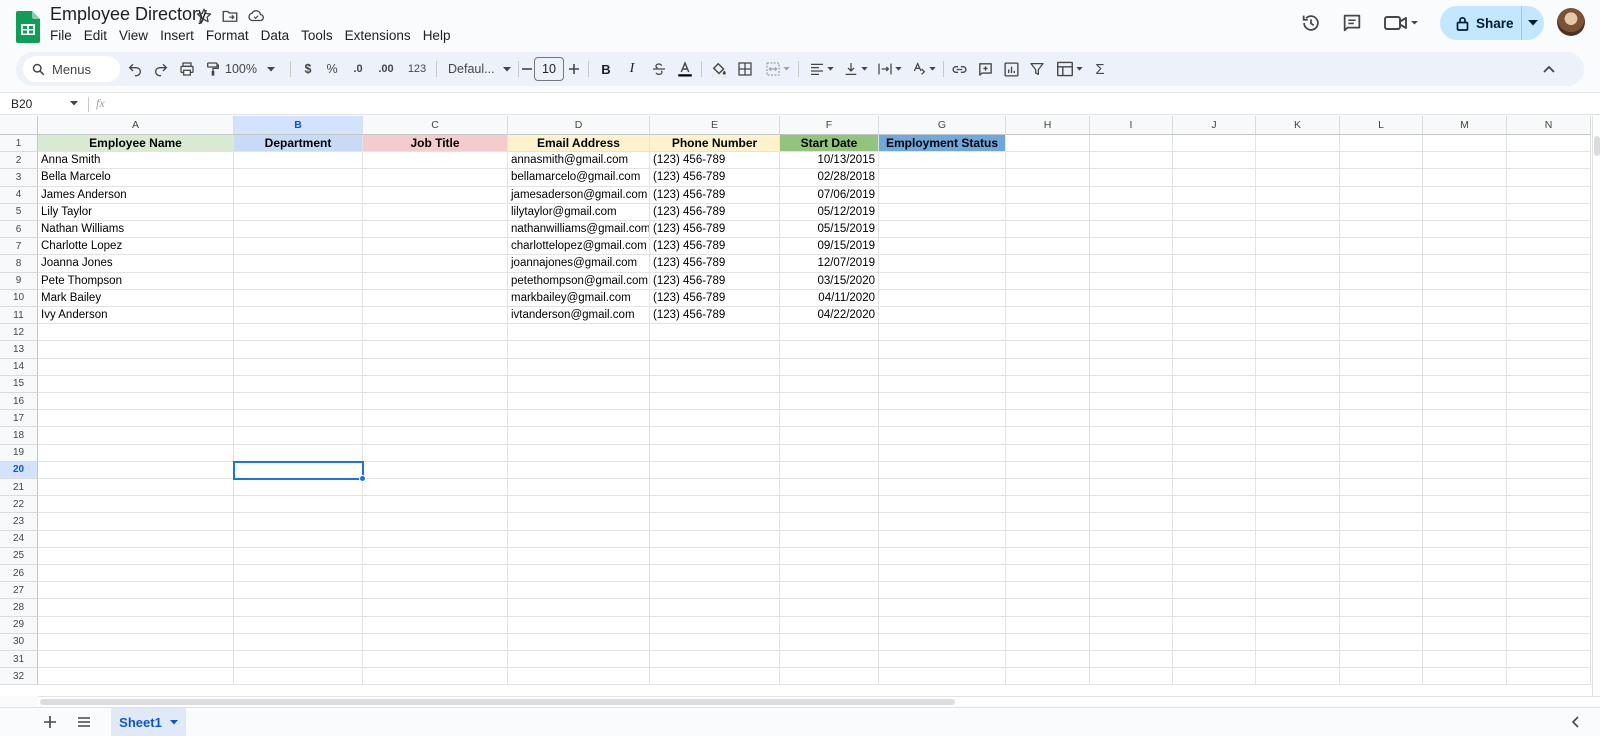 Image resolution: width=1600 pixels, height=736 pixels. Describe the element at coordinates (358, 69) in the screenshot. I see `decrease-decimal-button: .0` at that location.